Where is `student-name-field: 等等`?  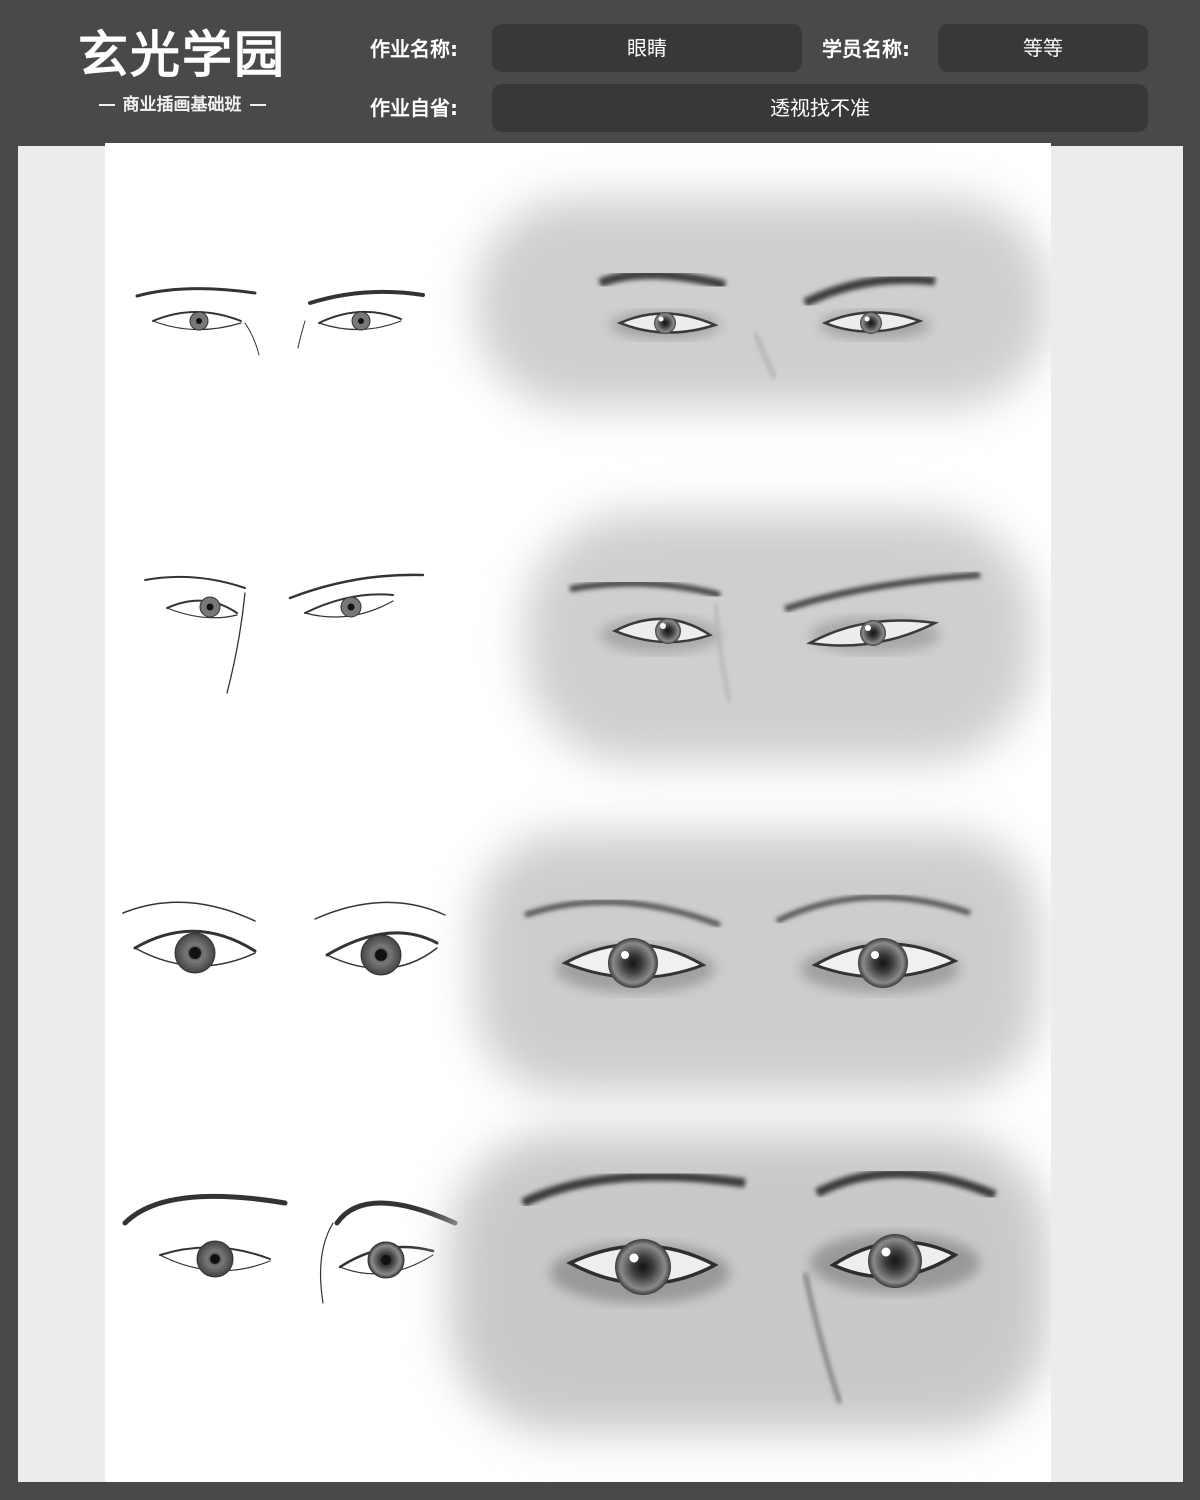 student-name-field: 等等 is located at coordinates (1043, 48).